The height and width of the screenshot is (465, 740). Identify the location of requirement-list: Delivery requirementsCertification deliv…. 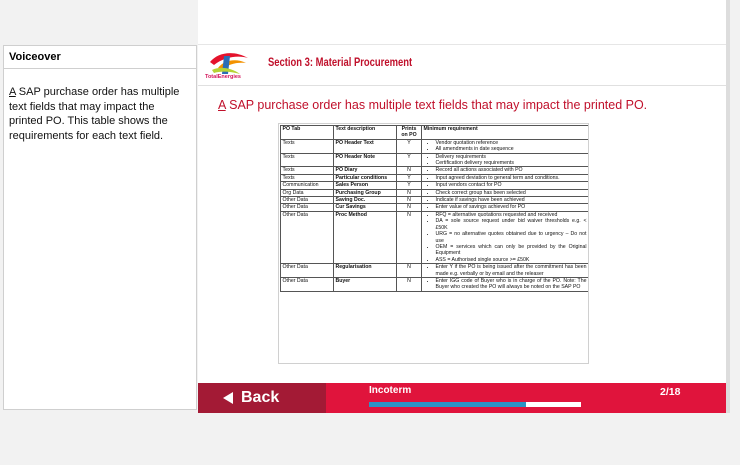
(505, 160).